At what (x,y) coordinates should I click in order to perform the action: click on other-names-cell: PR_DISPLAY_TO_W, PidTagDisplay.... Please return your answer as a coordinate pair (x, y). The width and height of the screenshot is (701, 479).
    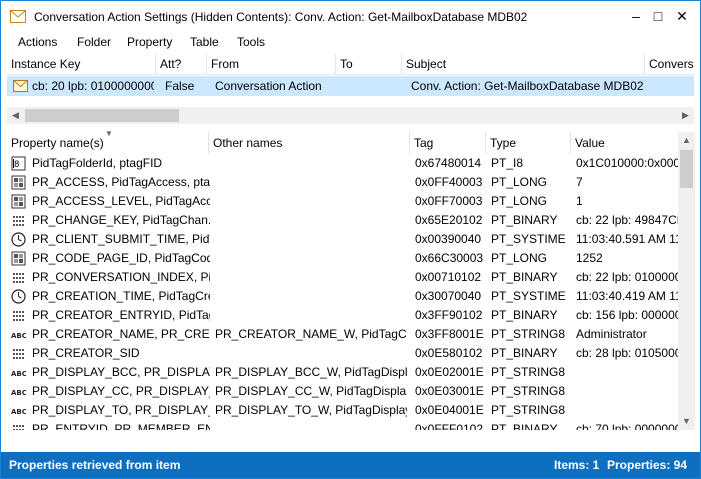
    Looking at the image, I should click on (311, 410).